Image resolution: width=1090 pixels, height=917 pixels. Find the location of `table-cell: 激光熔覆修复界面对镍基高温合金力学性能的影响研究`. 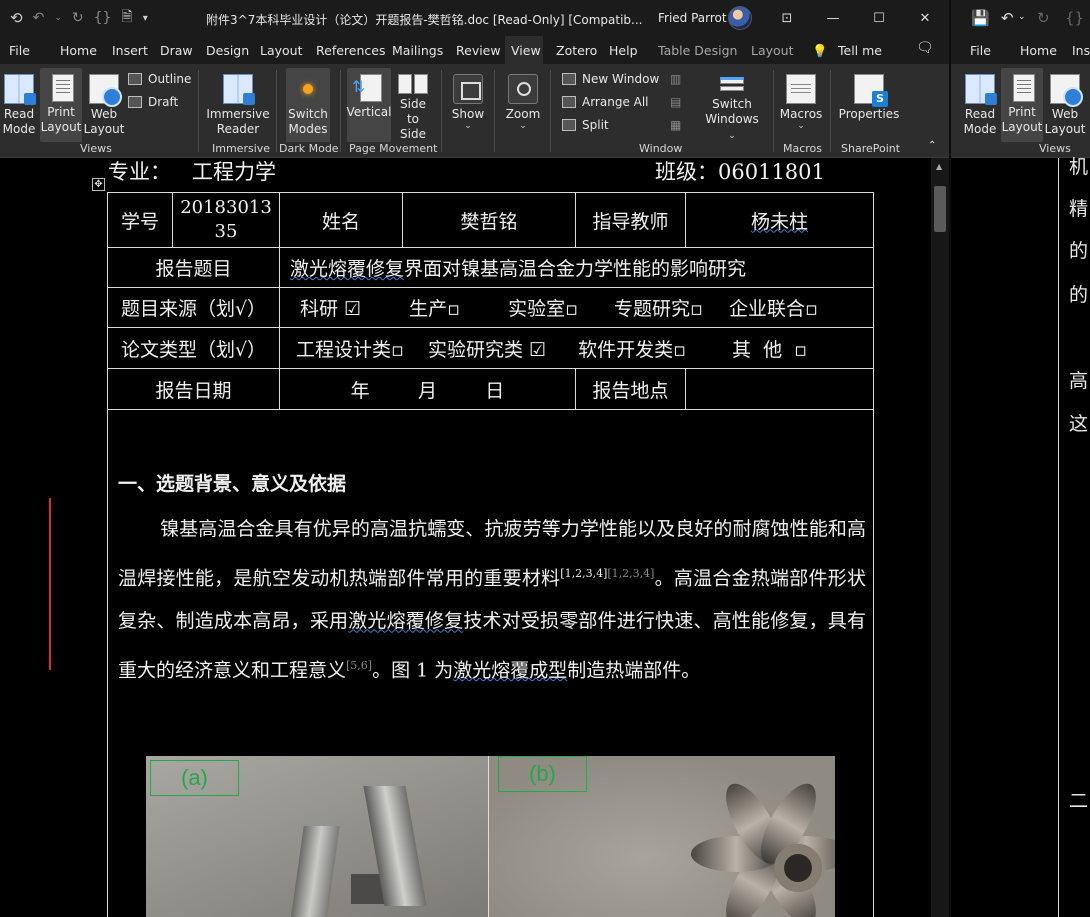

table-cell: 激光熔覆修复界面对镍基高温合金力学性能的影响研究 is located at coordinates (576, 267).